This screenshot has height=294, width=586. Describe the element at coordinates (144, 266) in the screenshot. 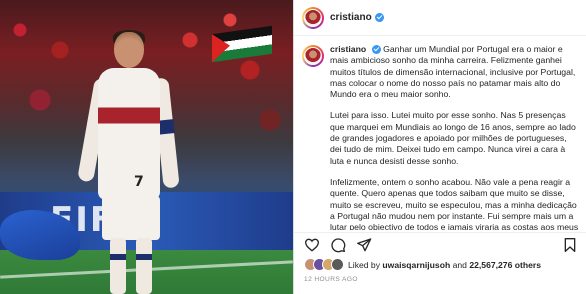

I see `player-right-leg` at that location.